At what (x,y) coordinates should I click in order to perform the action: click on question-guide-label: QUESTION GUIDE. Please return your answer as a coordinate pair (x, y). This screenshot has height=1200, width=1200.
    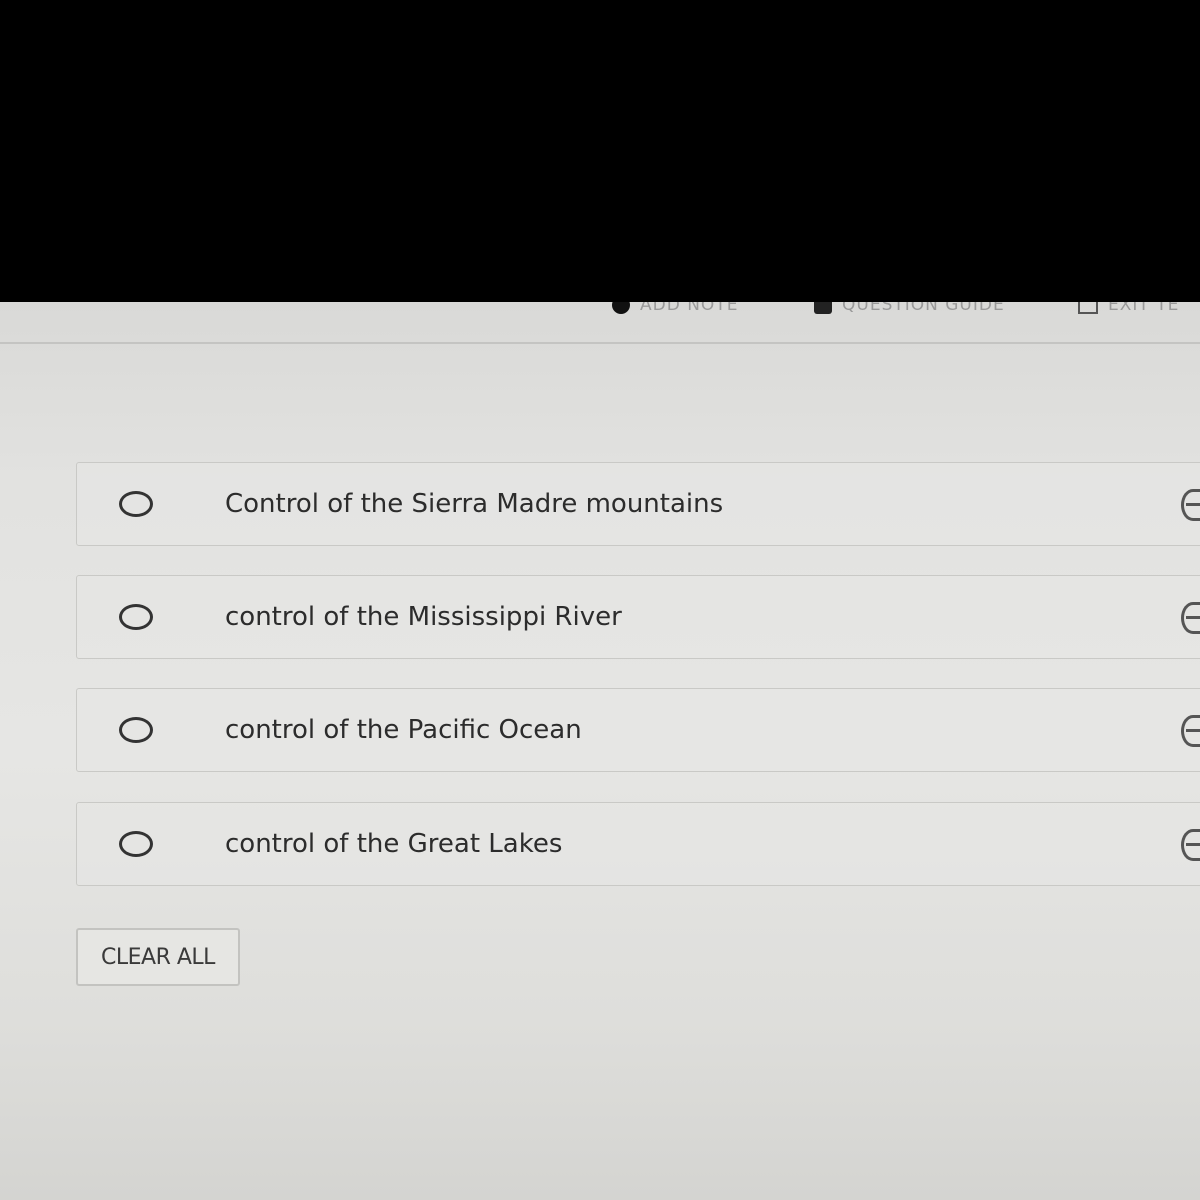
    Looking at the image, I should click on (923, 308).